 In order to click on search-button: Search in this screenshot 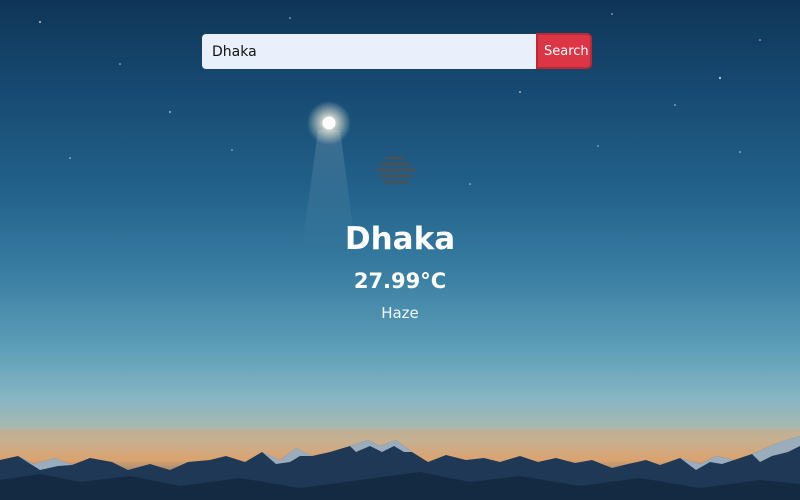, I will do `click(564, 51)`.